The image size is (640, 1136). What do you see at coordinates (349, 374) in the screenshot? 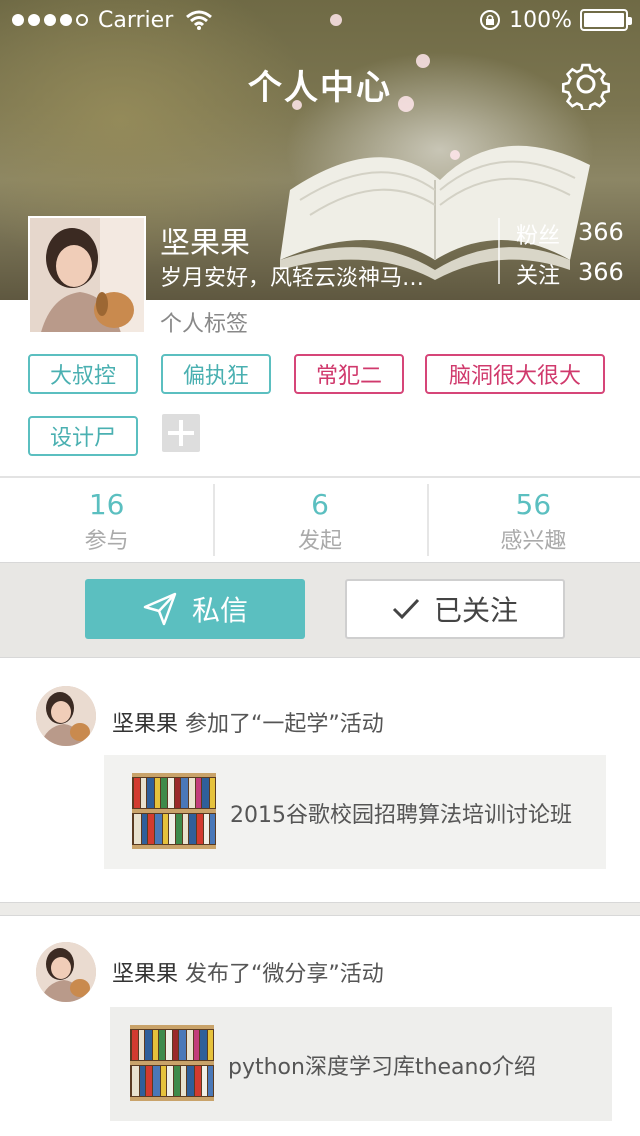
I see `tag-item: 常犯二` at bounding box center [349, 374].